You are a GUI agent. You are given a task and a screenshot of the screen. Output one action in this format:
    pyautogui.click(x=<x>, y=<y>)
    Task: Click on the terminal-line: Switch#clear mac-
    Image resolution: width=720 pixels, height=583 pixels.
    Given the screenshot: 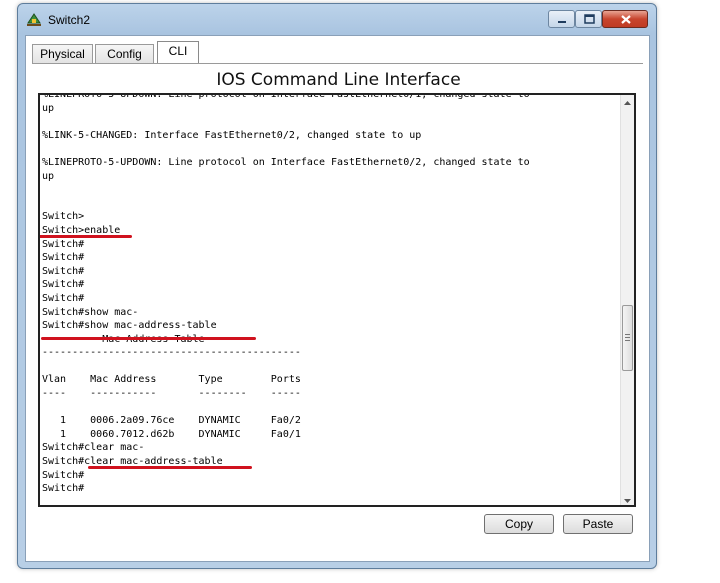 What is the action you would take?
    pyautogui.click(x=93, y=448)
    